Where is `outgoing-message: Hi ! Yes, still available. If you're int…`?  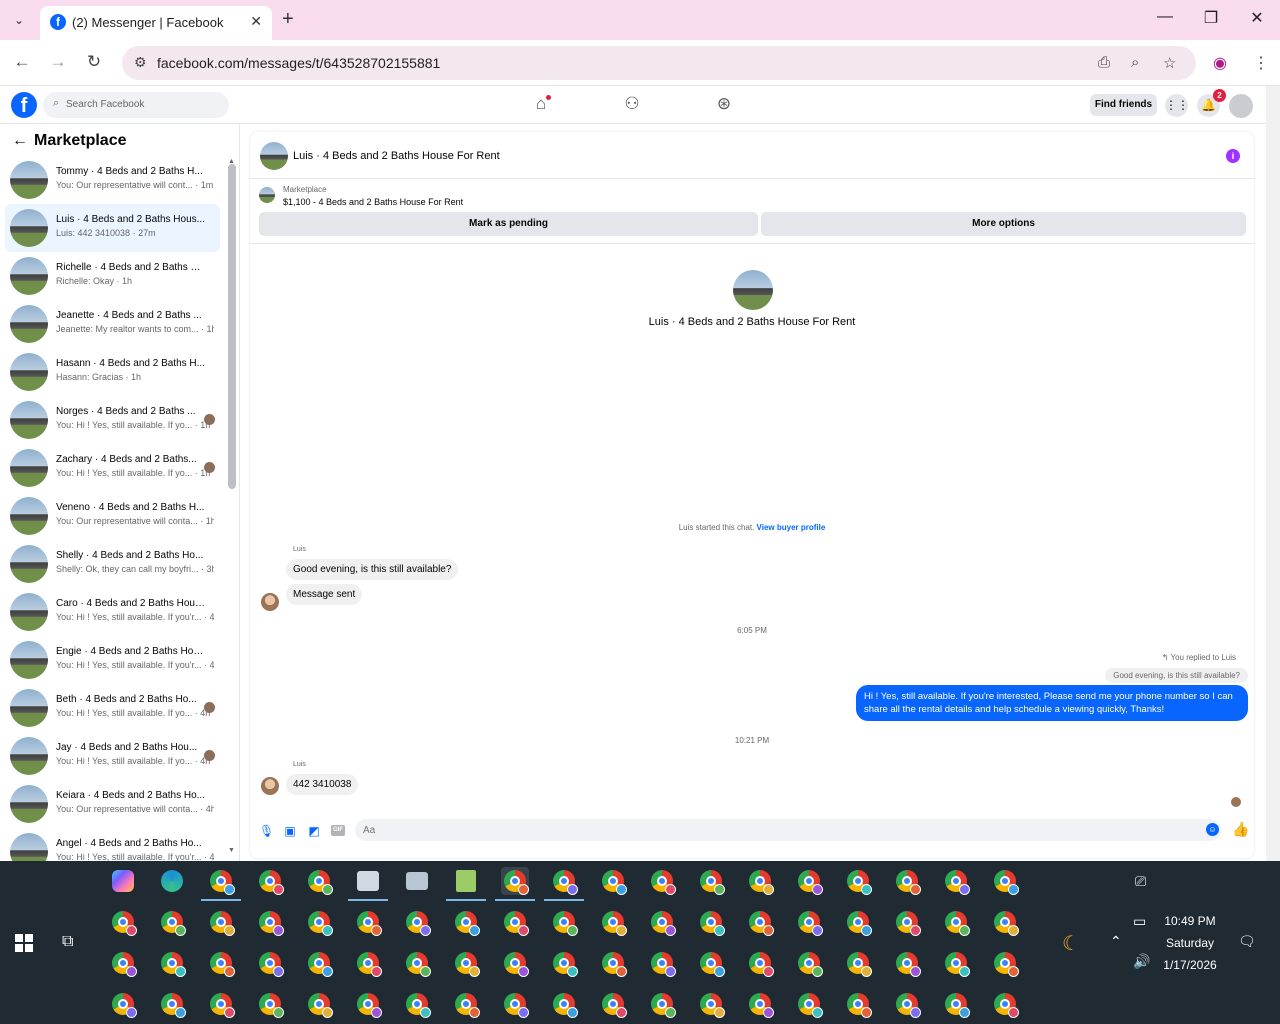
outgoing-message: Hi ! Yes, still available. If you're int… is located at coordinates (1052, 703).